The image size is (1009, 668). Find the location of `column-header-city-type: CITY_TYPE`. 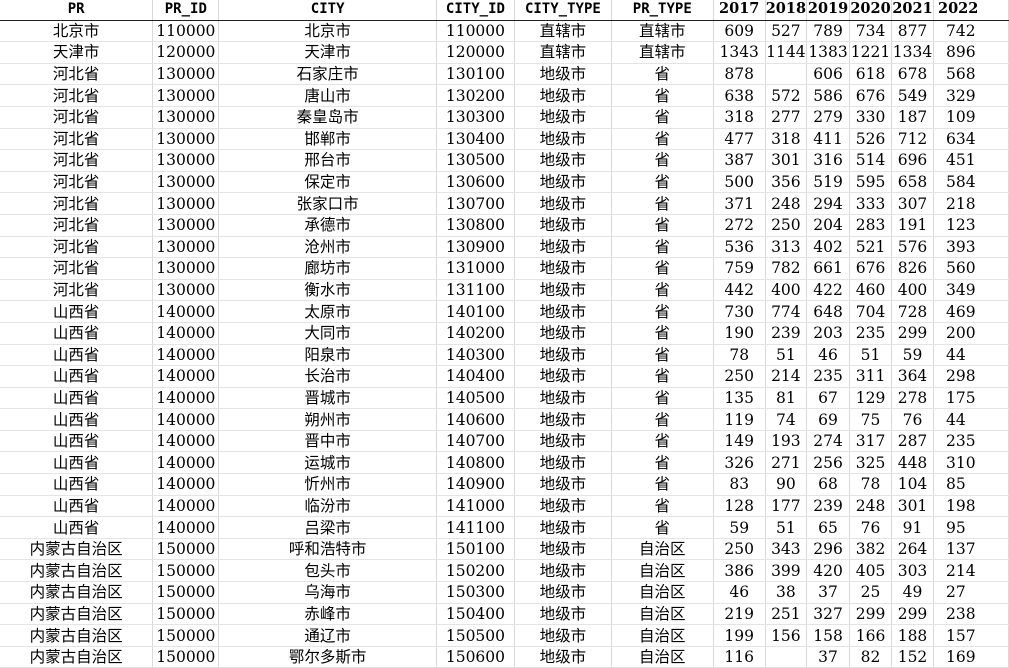

column-header-city-type: CITY_TYPE is located at coordinates (563, 10).